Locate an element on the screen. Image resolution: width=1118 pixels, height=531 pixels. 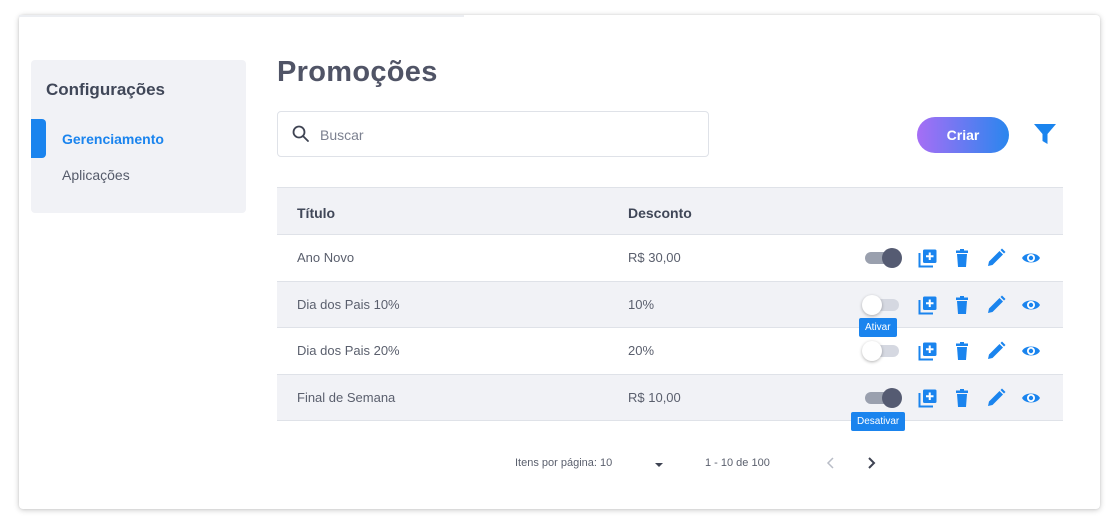
row-title: Ano Novo is located at coordinates (326, 257).